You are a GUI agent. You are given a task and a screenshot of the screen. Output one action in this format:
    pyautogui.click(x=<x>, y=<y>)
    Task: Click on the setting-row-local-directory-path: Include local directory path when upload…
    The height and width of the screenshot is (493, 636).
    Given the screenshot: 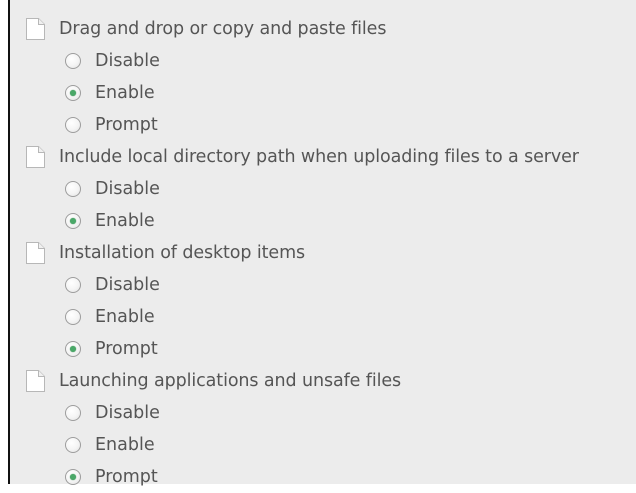 What is the action you would take?
    pyautogui.click(x=330, y=157)
    